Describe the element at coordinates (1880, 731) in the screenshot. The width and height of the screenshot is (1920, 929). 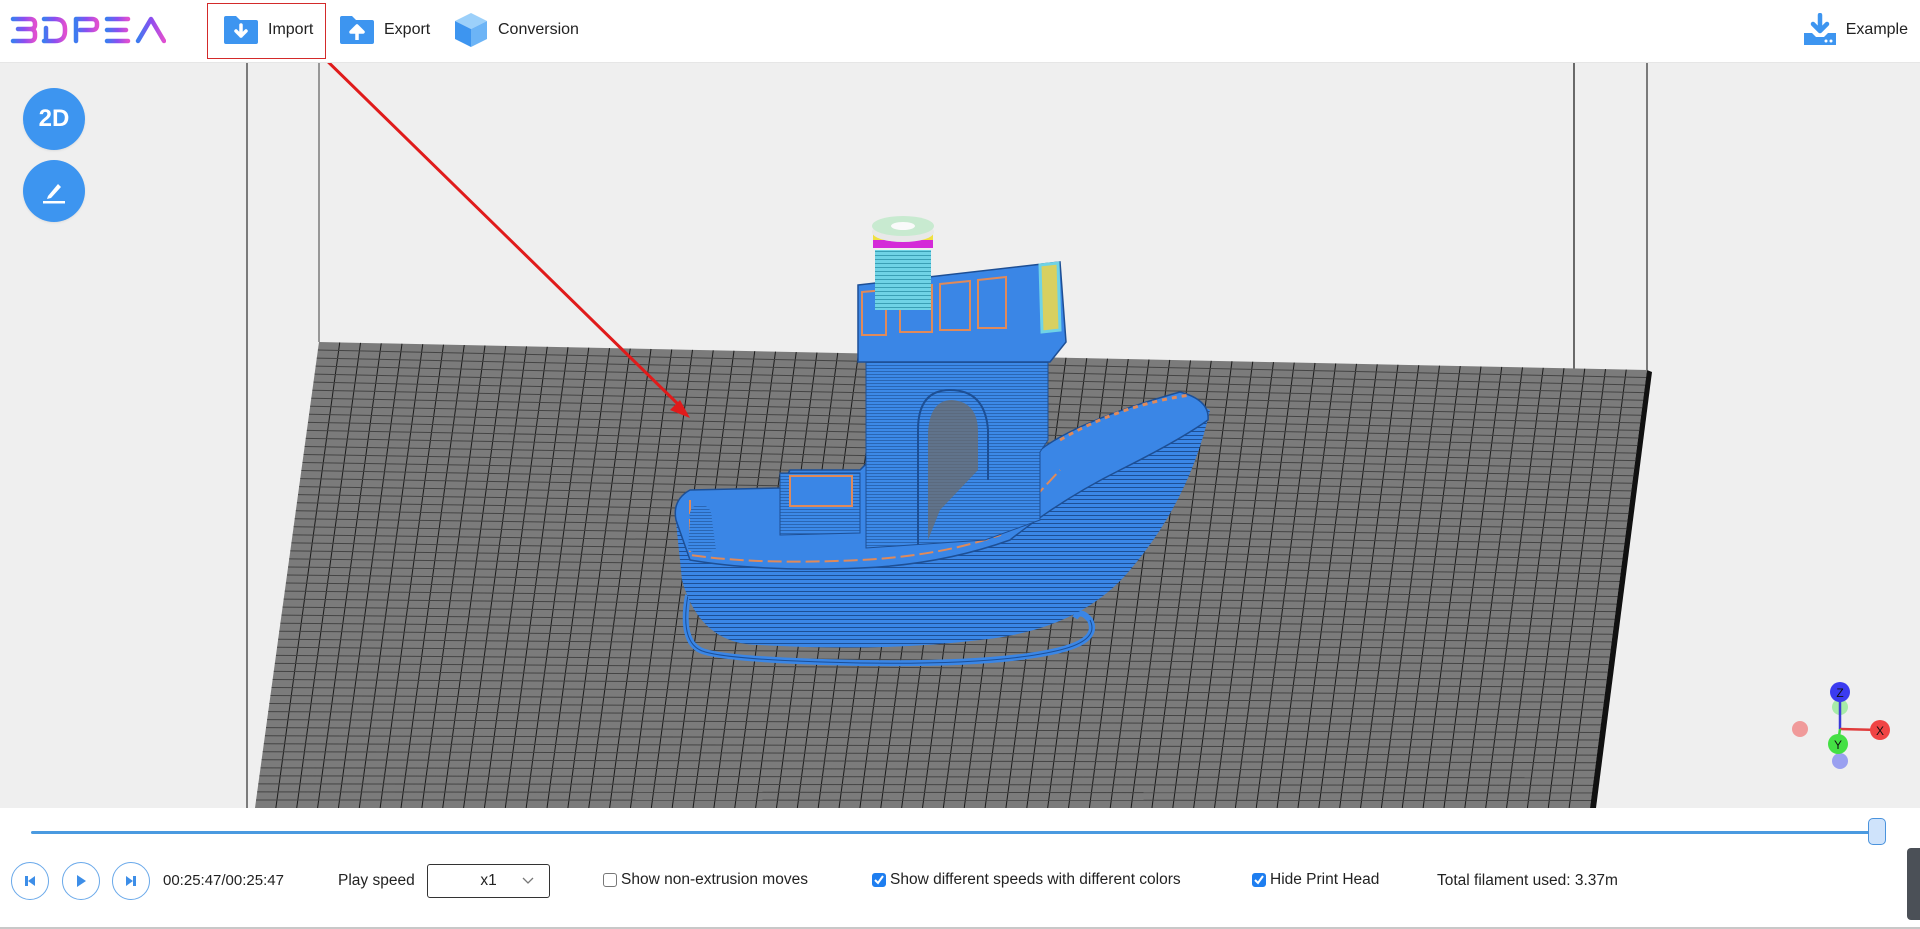
I see `x-axis-label: X` at that location.